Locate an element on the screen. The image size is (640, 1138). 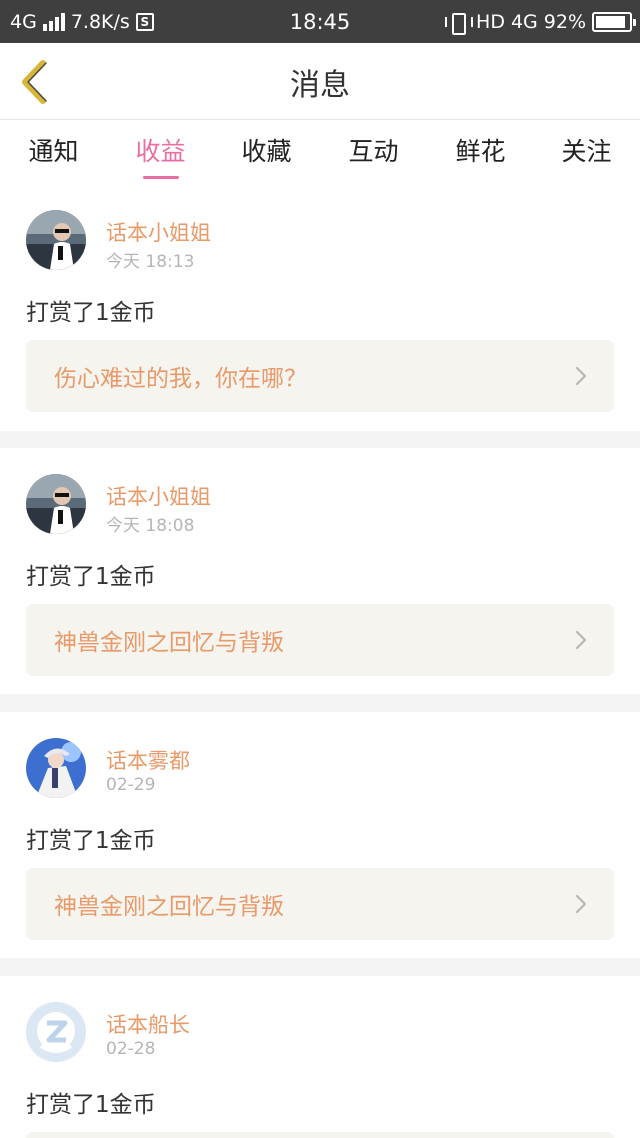
clock: 18:45 is located at coordinates (320, 21).